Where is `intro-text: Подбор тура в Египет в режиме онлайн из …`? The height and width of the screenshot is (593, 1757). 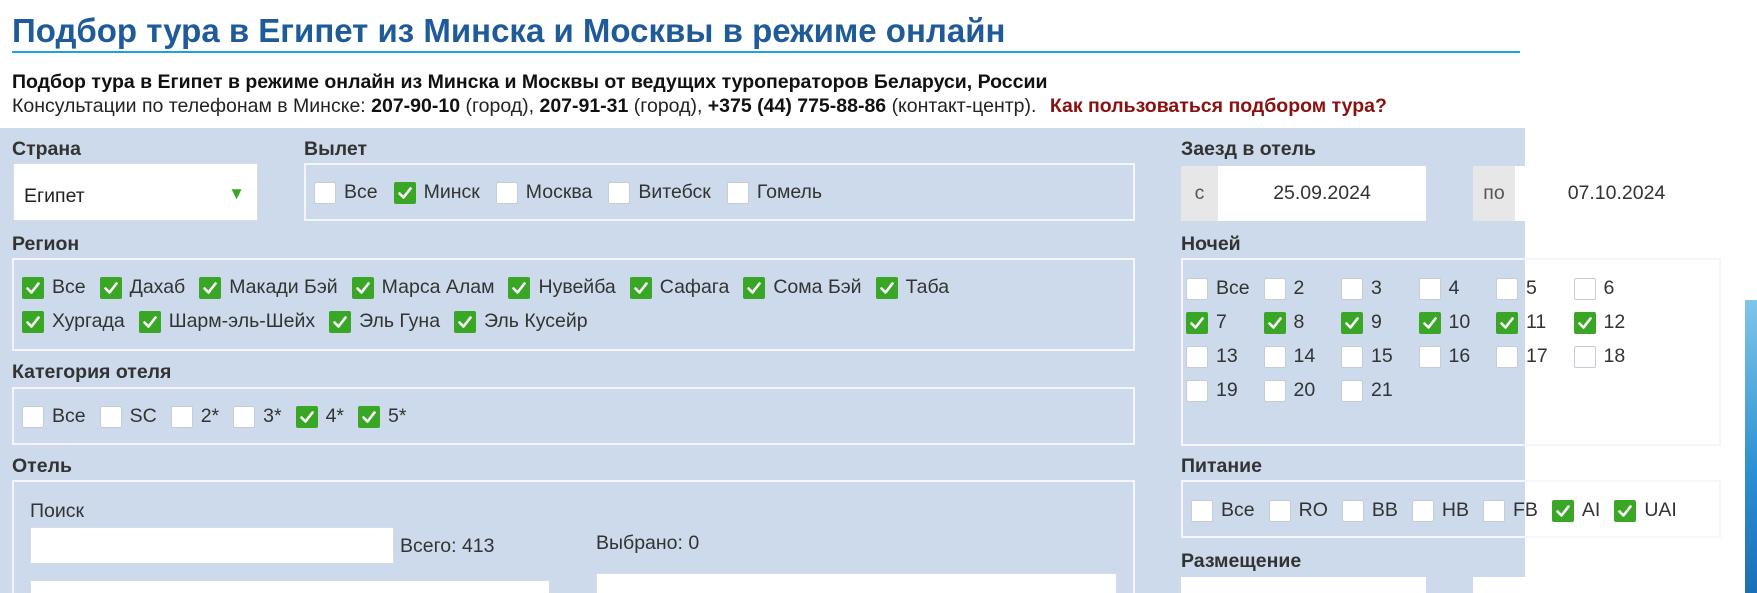
intro-text: Подбор тура в Египет в режиме онлайн из … is located at coordinates (530, 82).